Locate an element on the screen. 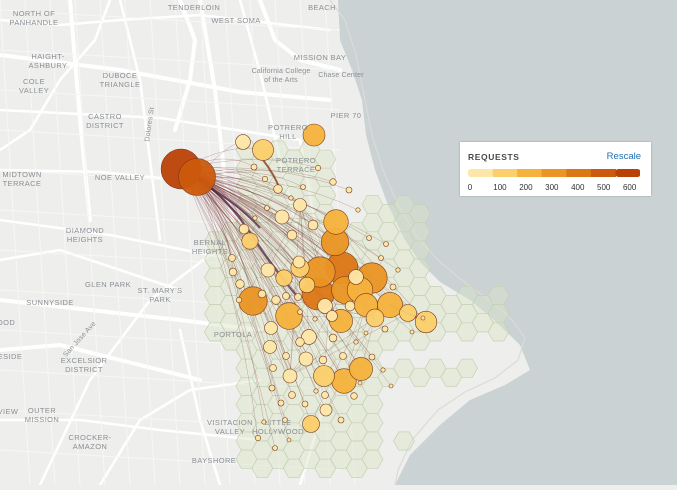 Image resolution: width=677 pixels, height=490 pixels. neighborhood-label: COLE VALLEY is located at coordinates (34, 86).